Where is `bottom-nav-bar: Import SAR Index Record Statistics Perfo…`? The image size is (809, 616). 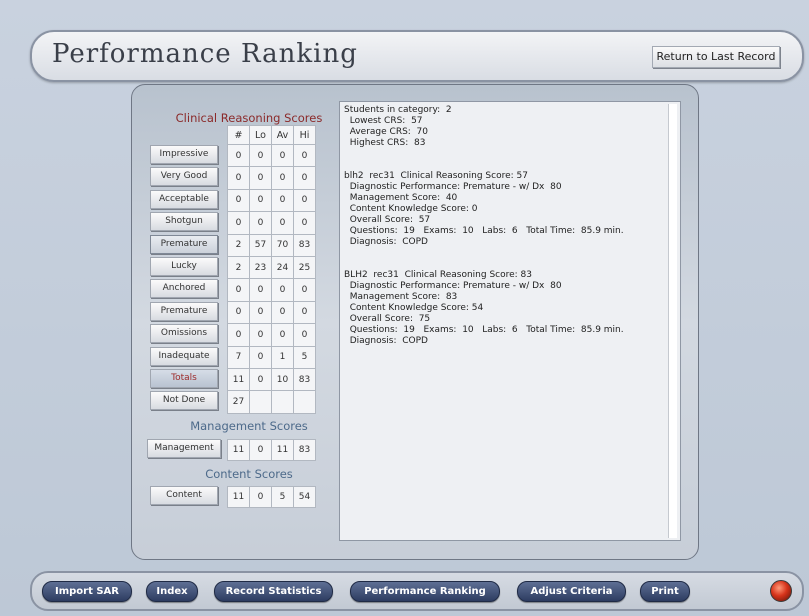
bottom-nav-bar: Import SAR Index Record Statistics Perfo… is located at coordinates (417, 591).